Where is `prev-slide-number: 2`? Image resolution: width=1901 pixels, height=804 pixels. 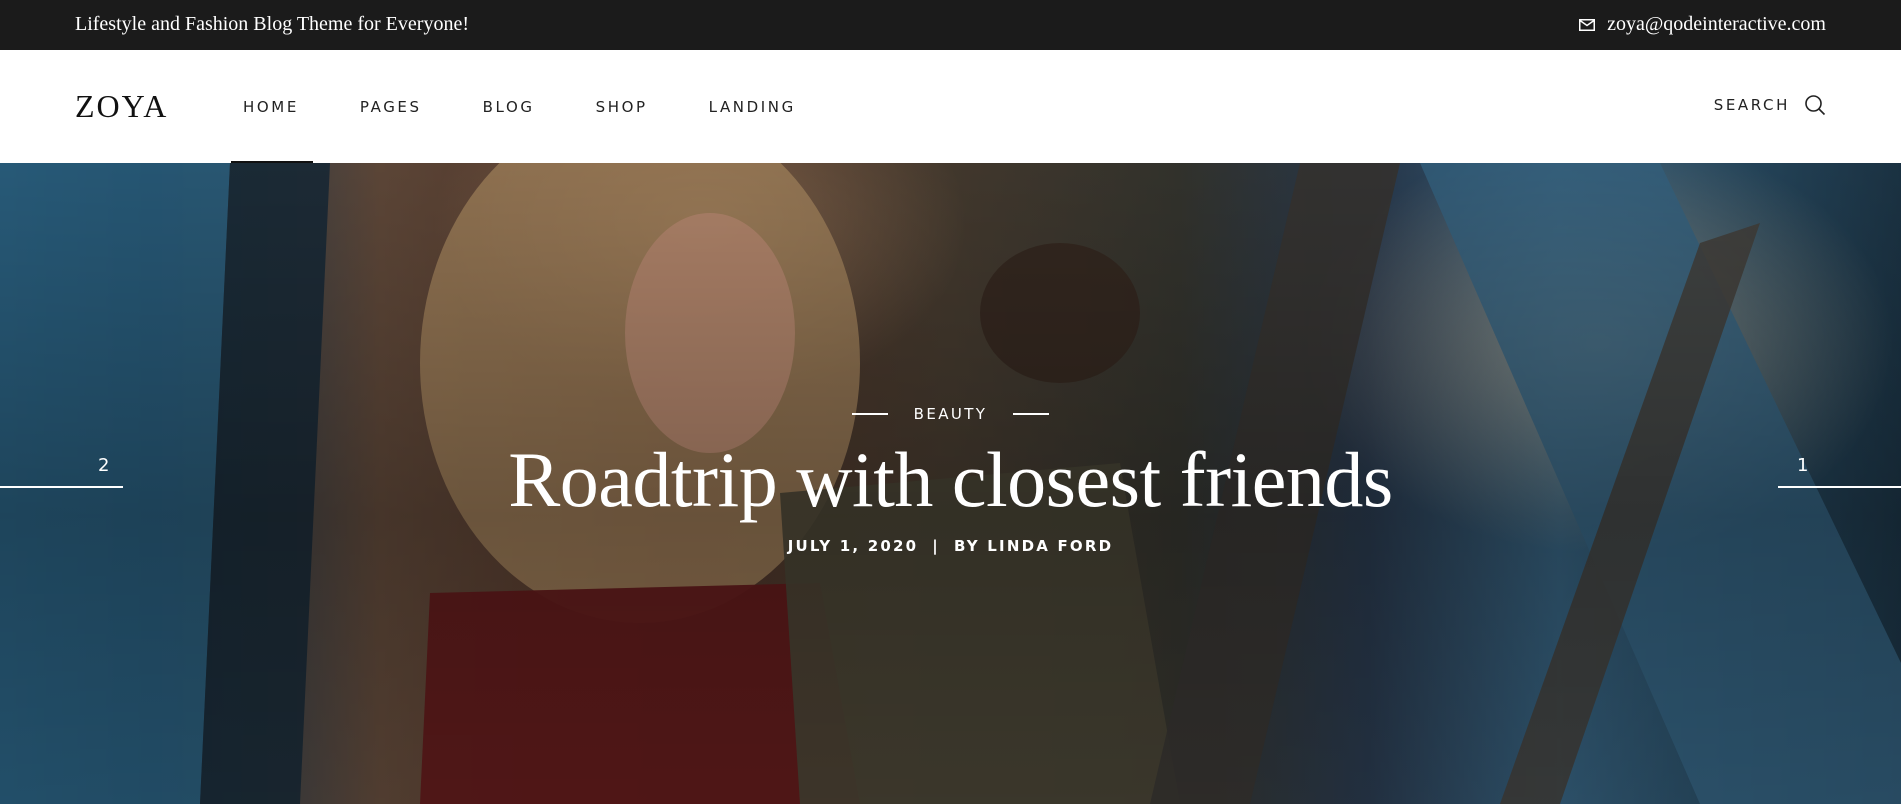
prev-slide-number: 2 is located at coordinates (104, 465).